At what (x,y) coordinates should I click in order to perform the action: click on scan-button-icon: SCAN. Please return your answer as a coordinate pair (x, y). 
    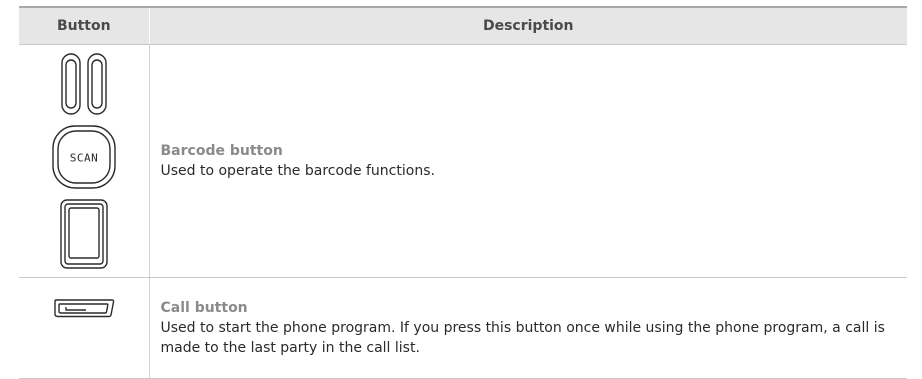
    Looking at the image, I should click on (84, 157).